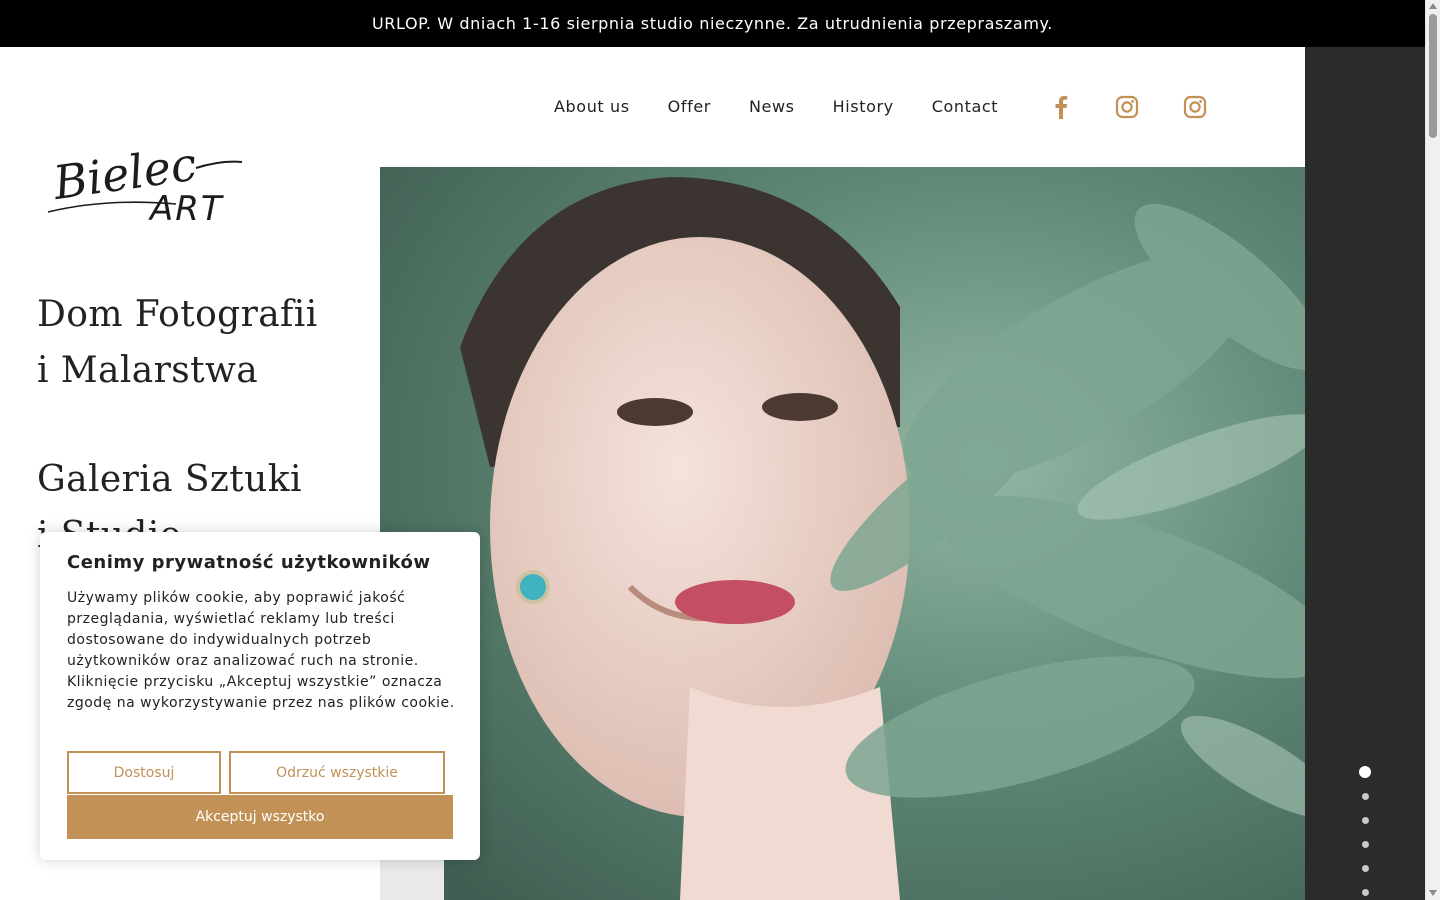  Describe the element at coordinates (260, 817) in the screenshot. I see `accept-all-button: Akceptuj wszystko` at that location.